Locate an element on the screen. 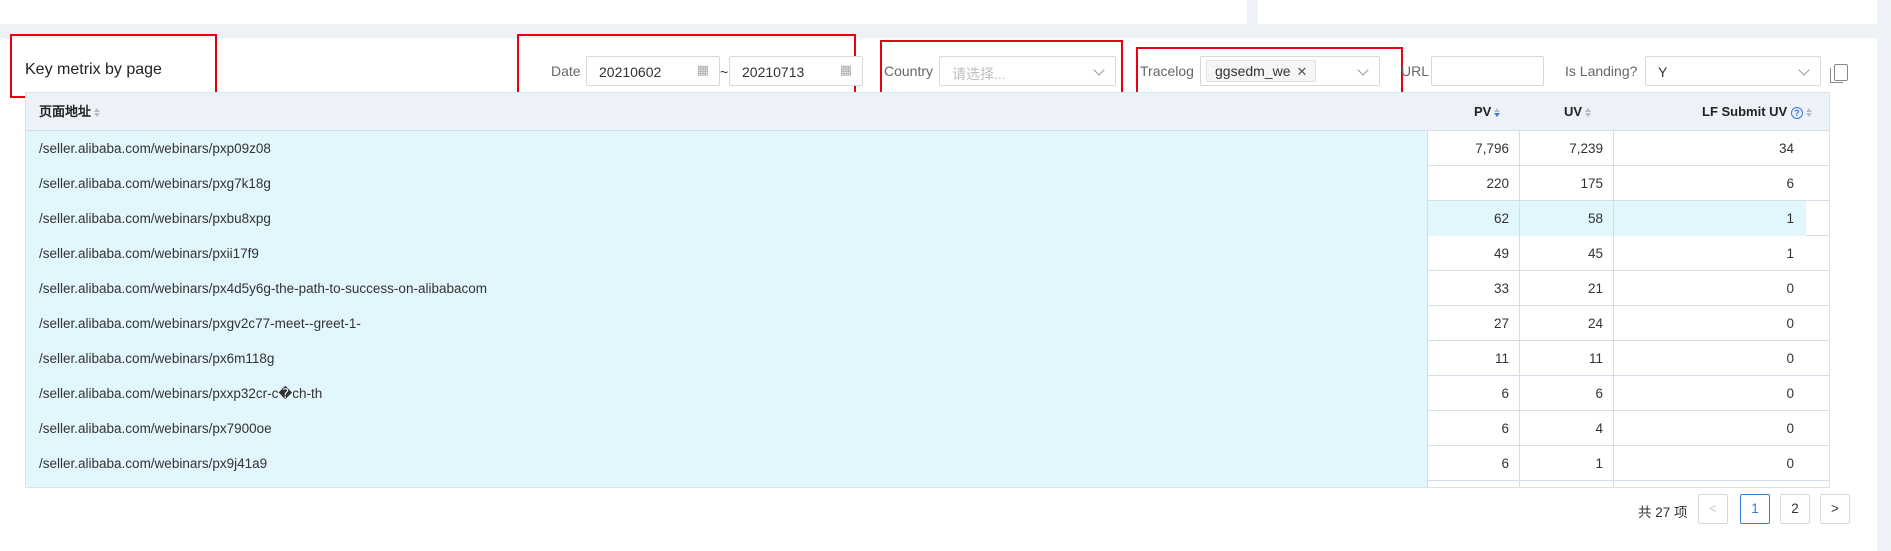  date-from-input: 20210602 ▦ is located at coordinates (653, 71).